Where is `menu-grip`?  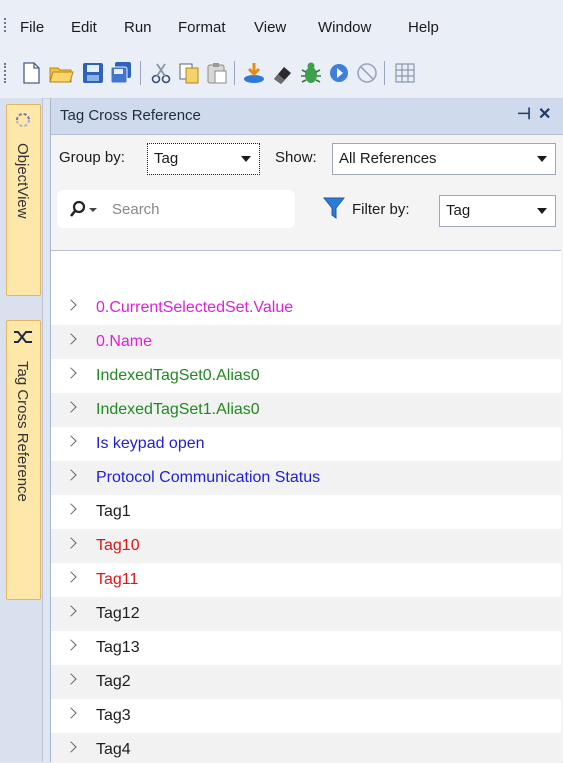
menu-grip is located at coordinates (6, 25).